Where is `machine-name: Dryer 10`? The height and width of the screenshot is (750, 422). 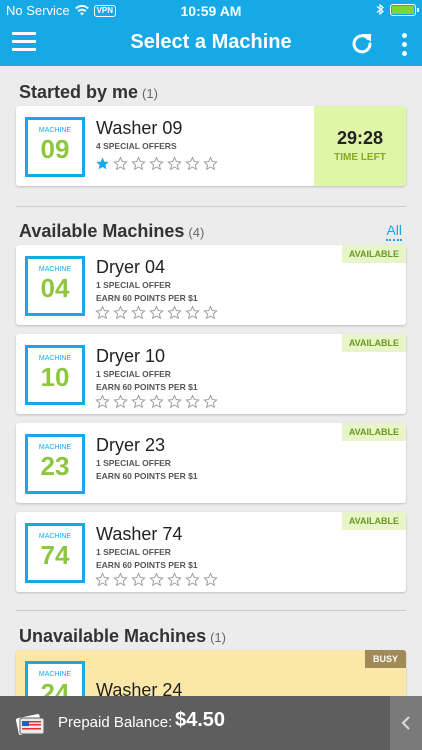
machine-name: Dryer 10 is located at coordinates (131, 356).